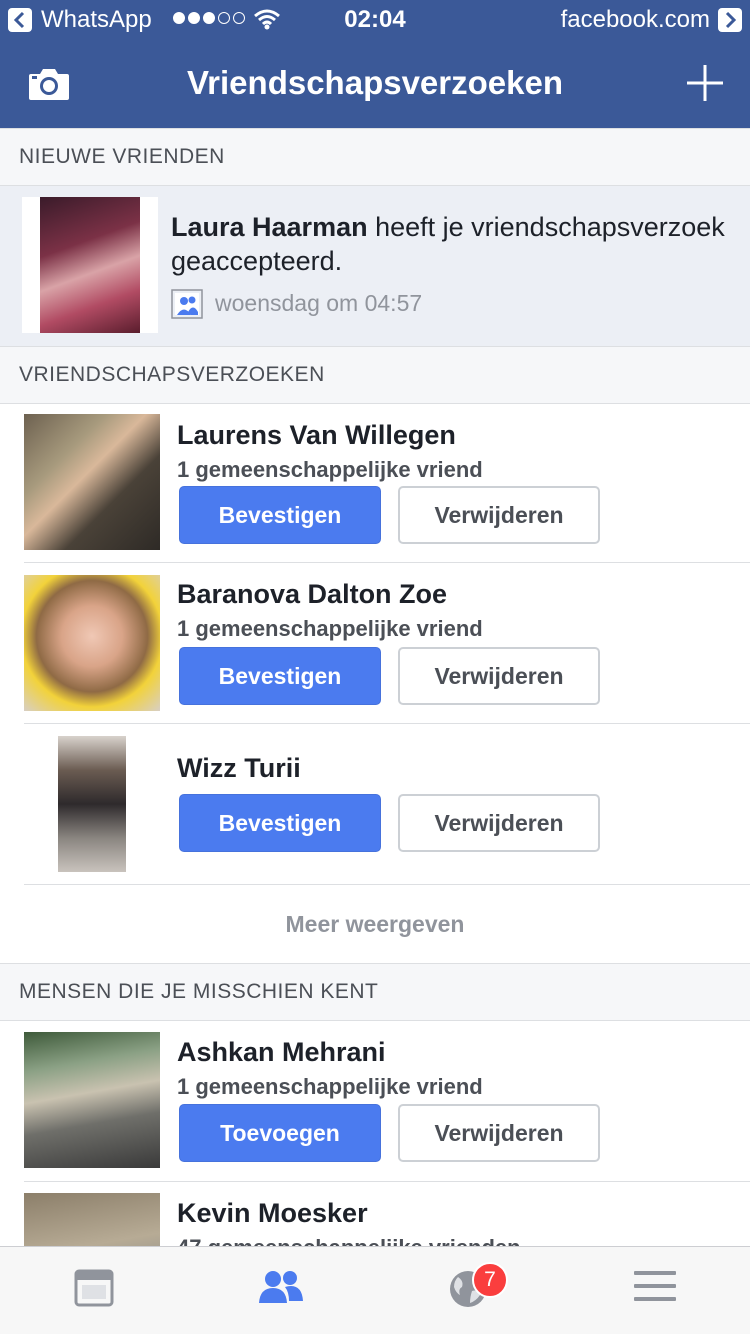 This screenshot has width=750, height=1334. Describe the element at coordinates (239, 768) in the screenshot. I see `request-name: Wizz Turii` at that location.